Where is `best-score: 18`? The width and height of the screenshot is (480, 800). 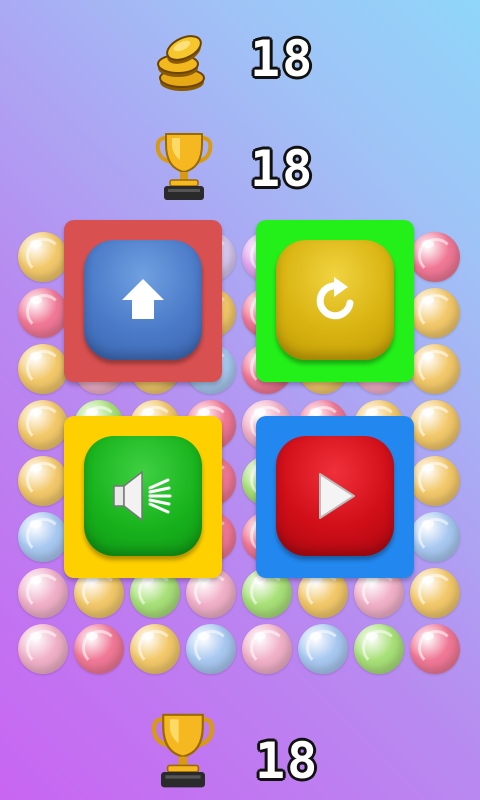
best-score: 18 is located at coordinates (282, 169).